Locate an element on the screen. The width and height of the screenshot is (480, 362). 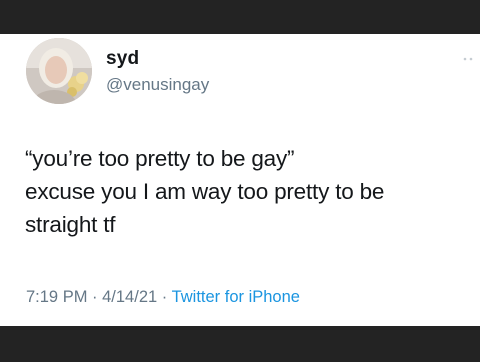
tweet-date: 4/14/21 is located at coordinates (129, 297).